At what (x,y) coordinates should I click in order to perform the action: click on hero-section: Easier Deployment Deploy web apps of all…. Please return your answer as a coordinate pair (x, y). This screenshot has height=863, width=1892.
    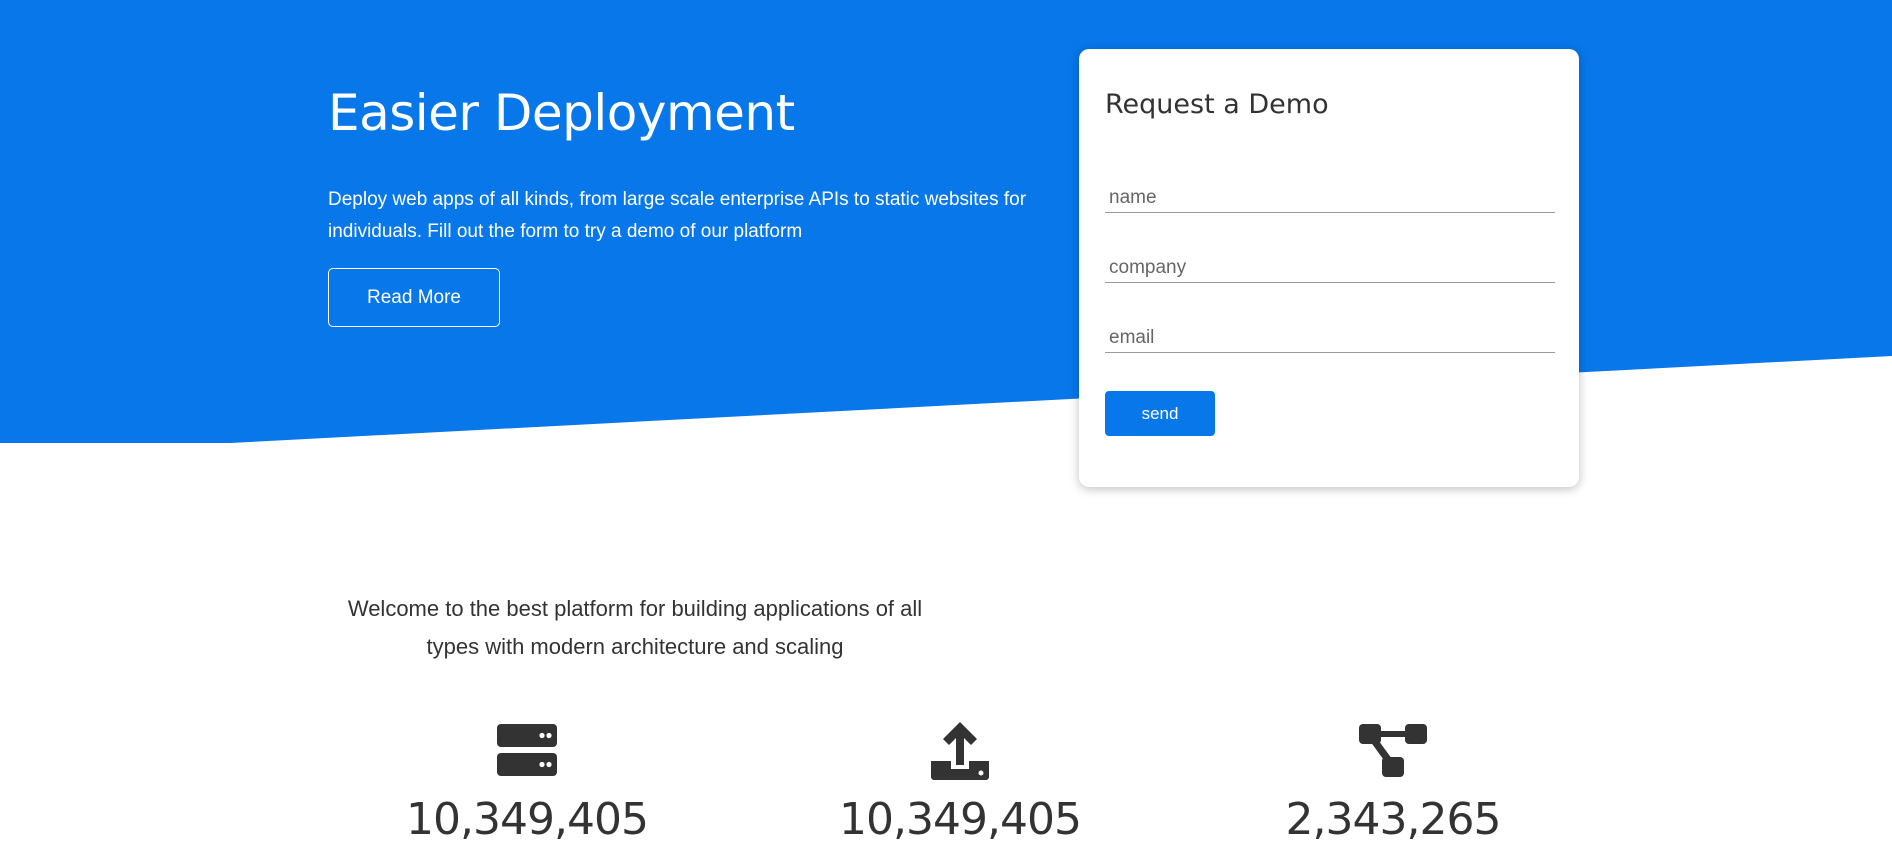
    Looking at the image, I should click on (688, 203).